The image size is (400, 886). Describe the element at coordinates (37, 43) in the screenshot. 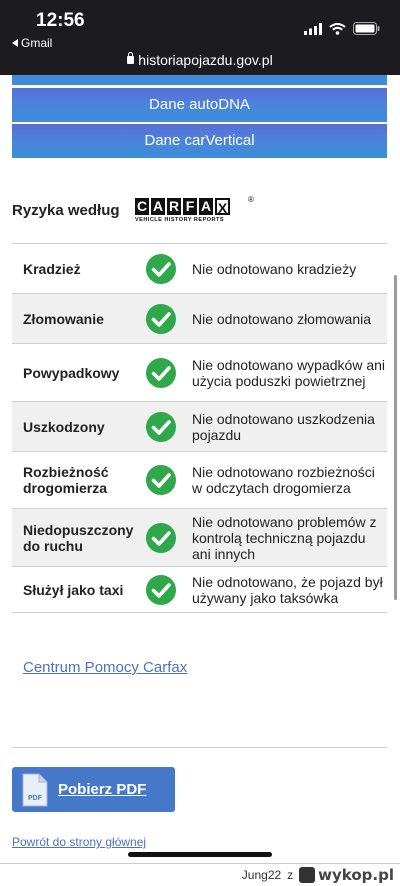

I see `back-app-label: Gmail` at that location.